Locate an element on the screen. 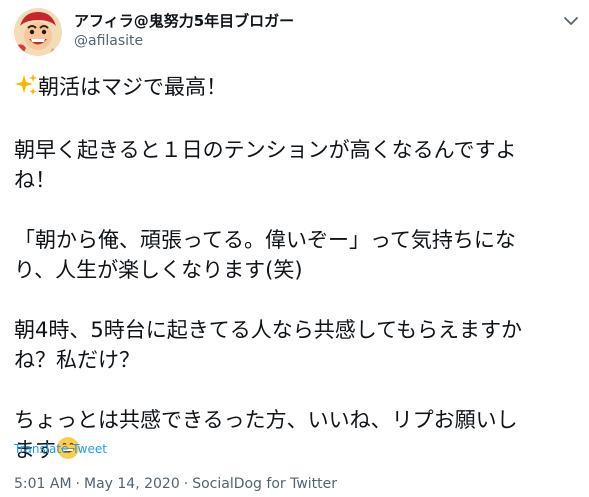  tweet-time: 5:01 AM is located at coordinates (43, 484).